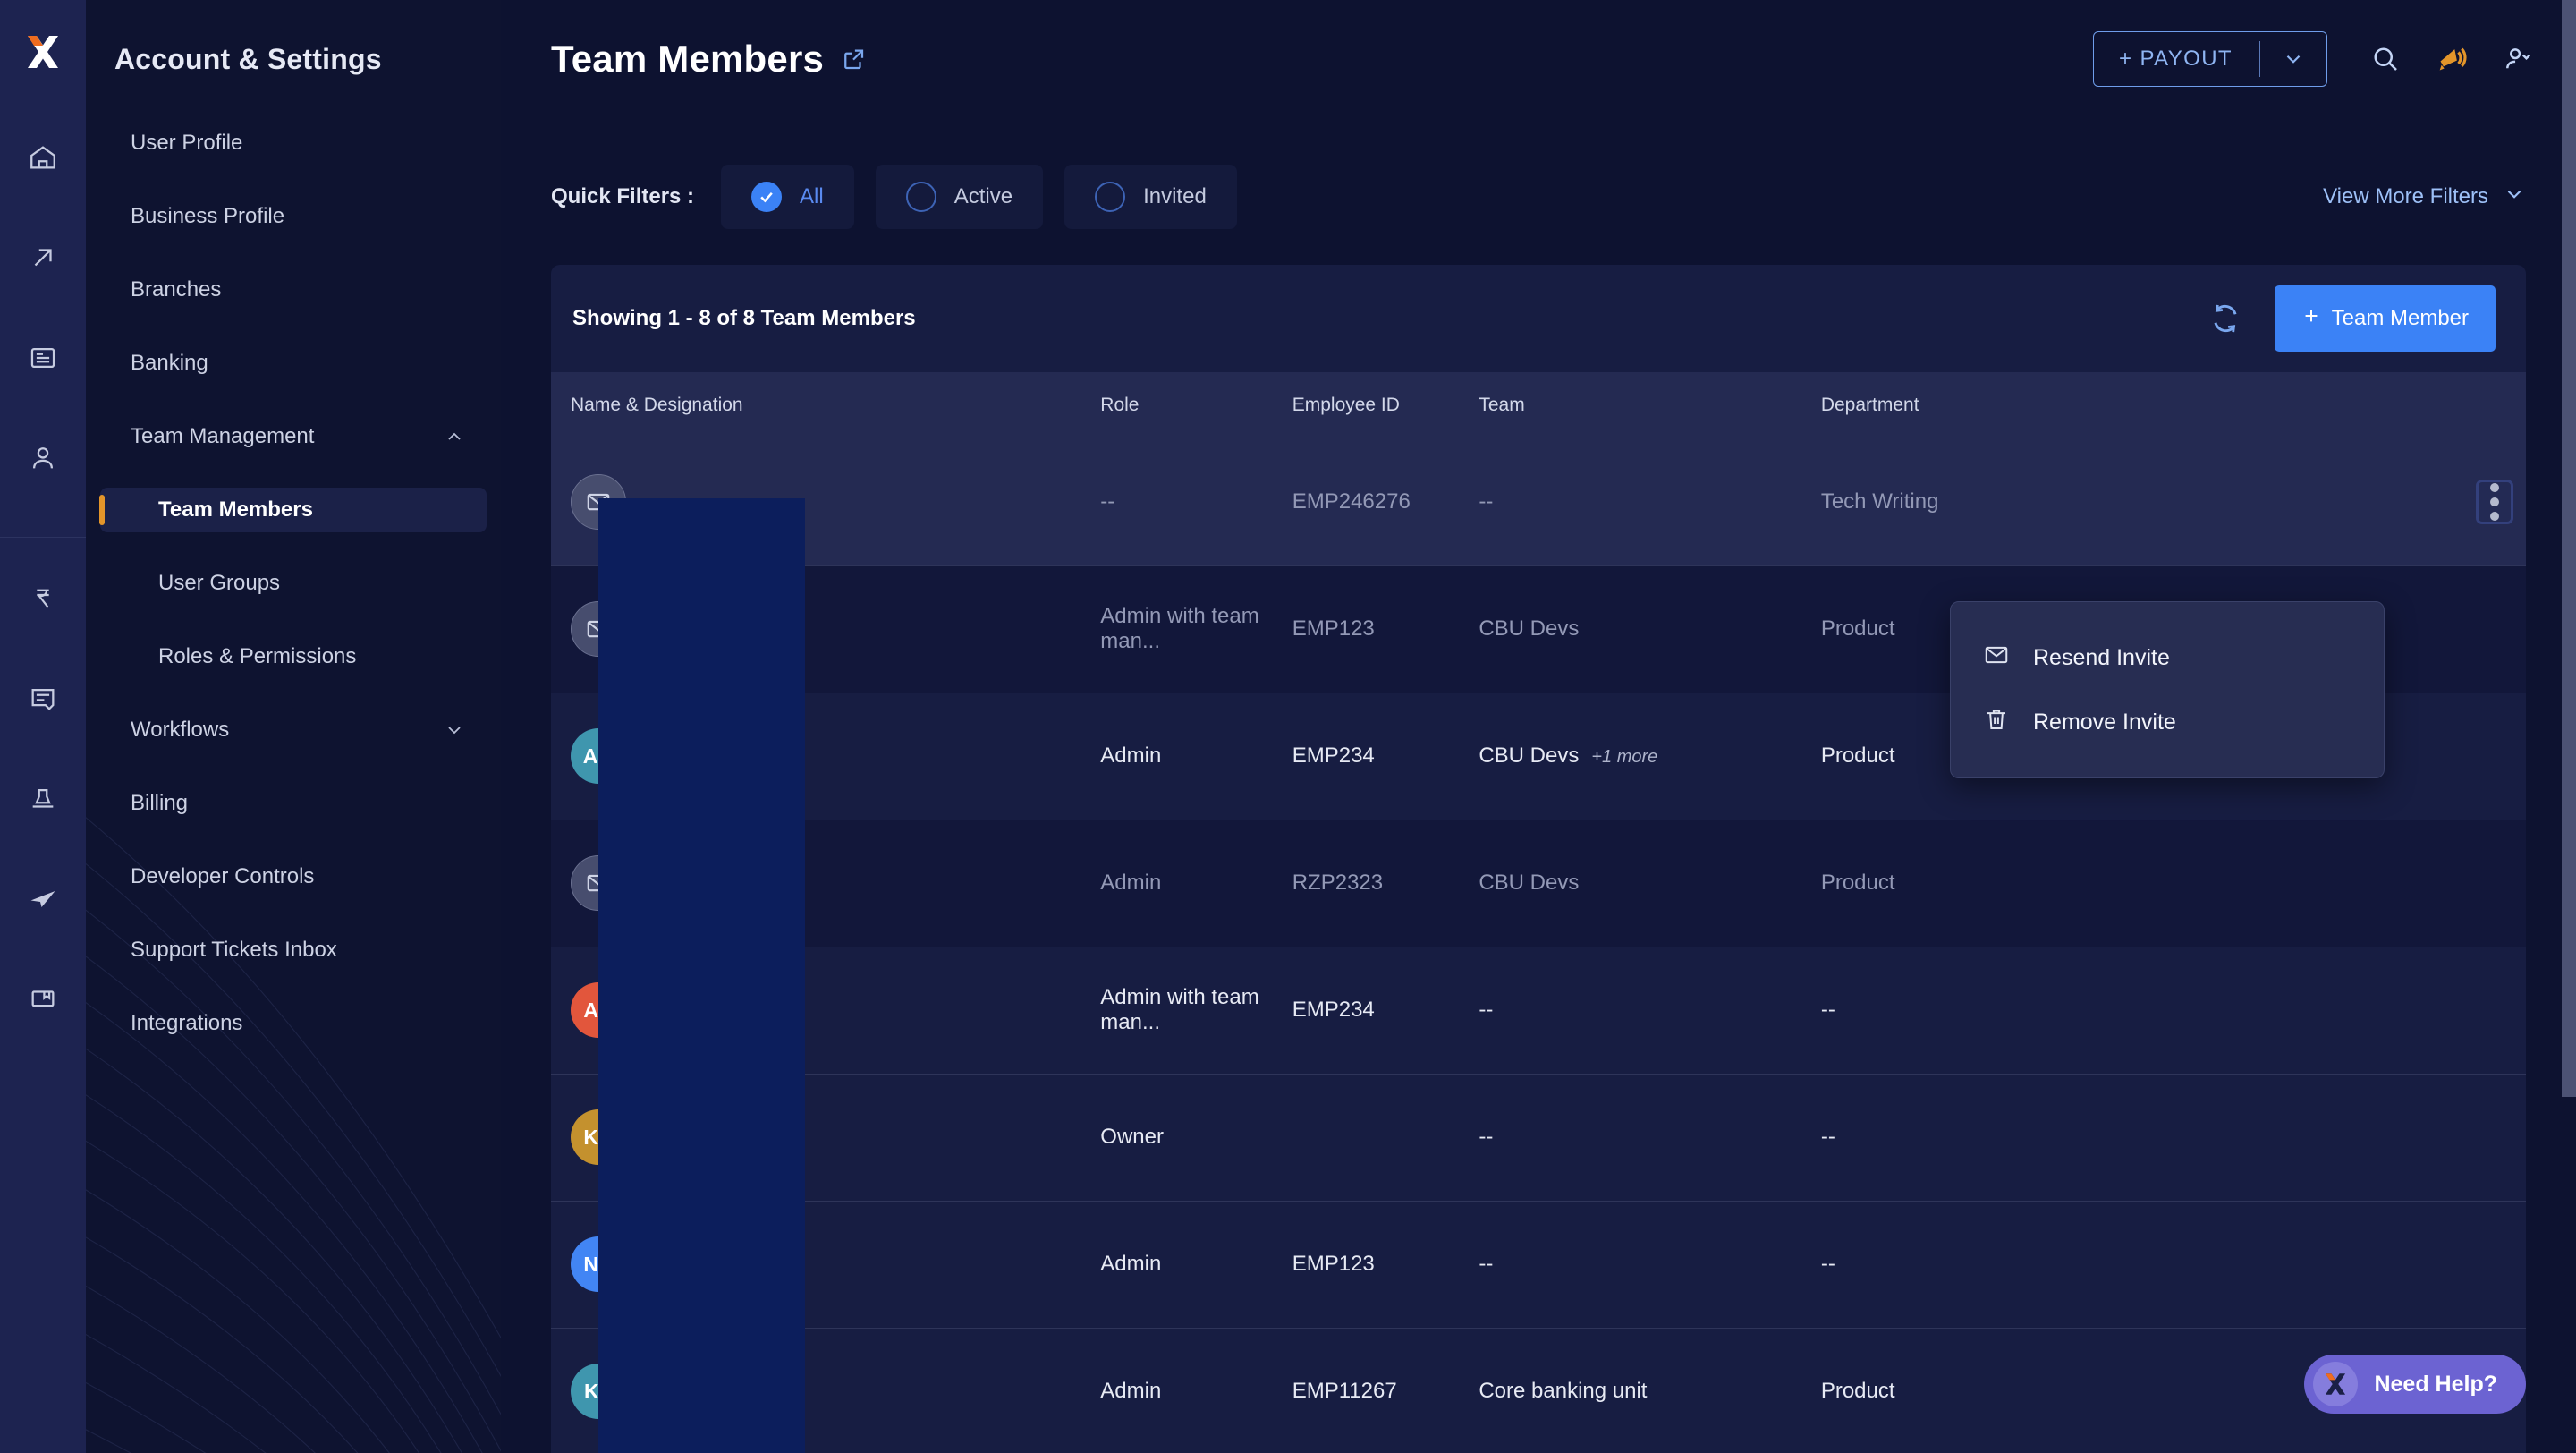  I want to click on sidebar-item-label: Support Tickets Inbox, so click(234, 950).